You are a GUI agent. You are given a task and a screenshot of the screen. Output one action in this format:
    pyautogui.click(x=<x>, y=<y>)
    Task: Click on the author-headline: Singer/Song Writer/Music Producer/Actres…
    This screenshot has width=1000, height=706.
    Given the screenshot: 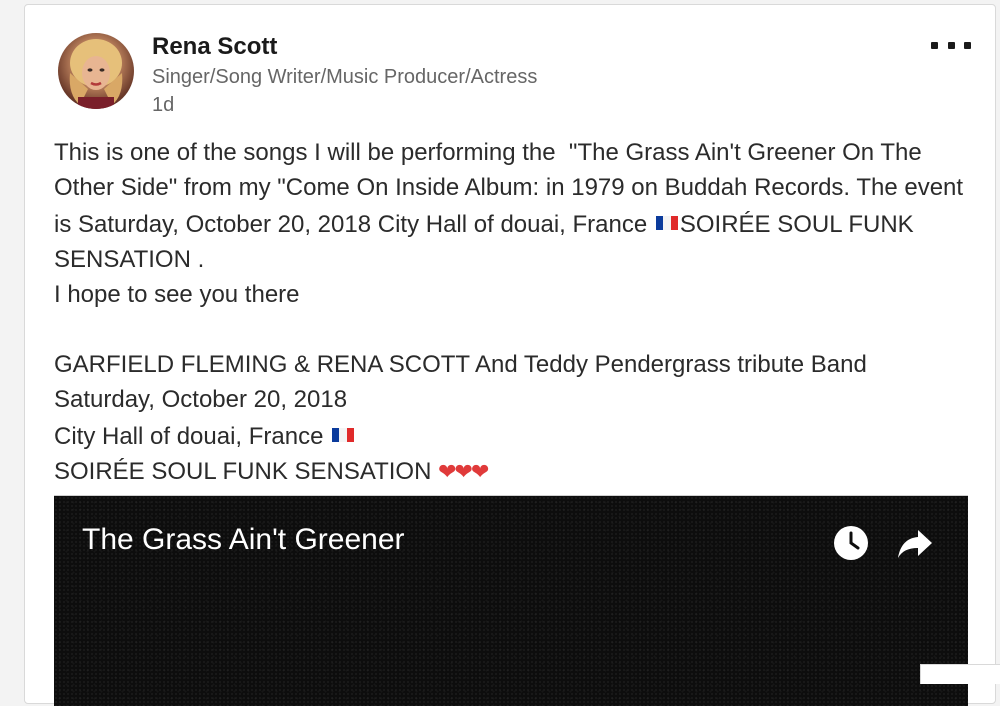 What is the action you would take?
    pyautogui.click(x=345, y=77)
    